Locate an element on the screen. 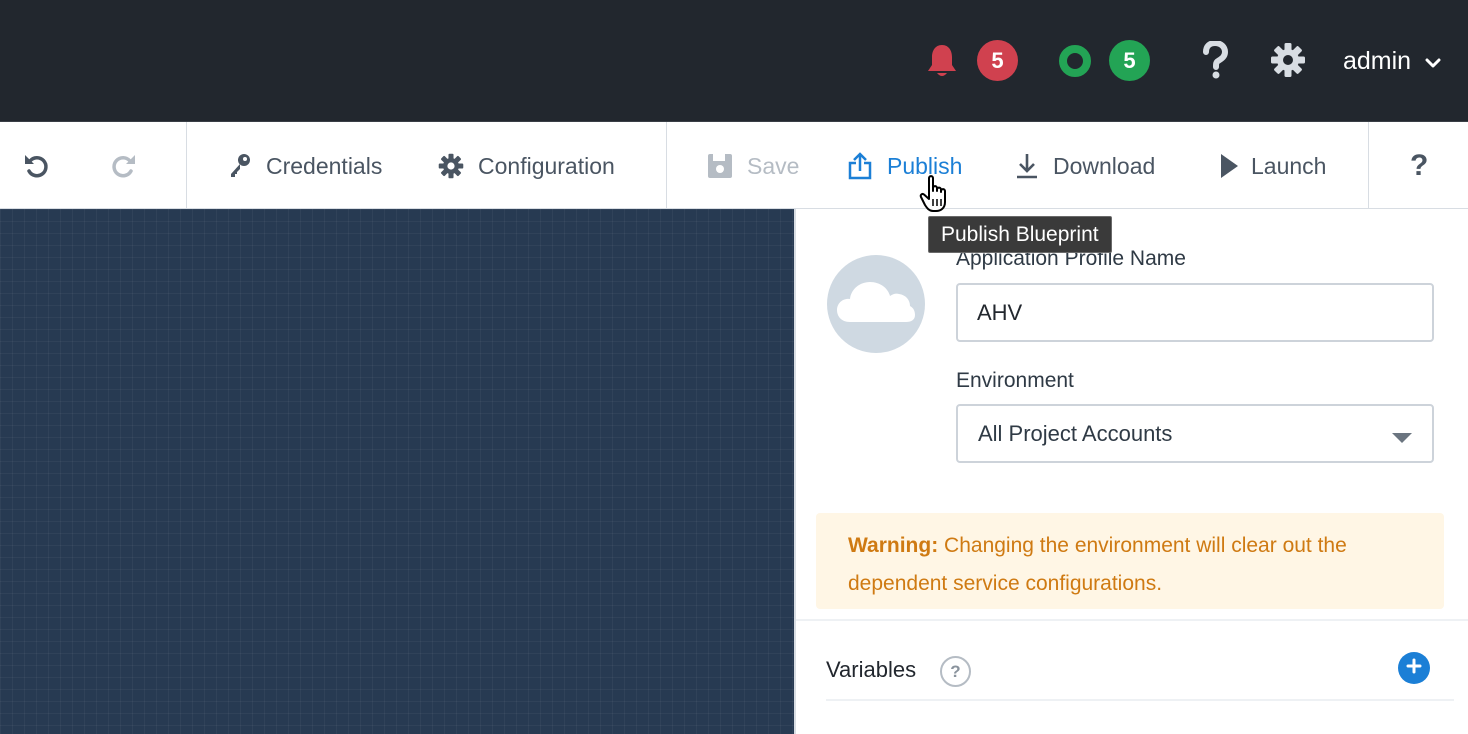  play-icon is located at coordinates (1229, 166).